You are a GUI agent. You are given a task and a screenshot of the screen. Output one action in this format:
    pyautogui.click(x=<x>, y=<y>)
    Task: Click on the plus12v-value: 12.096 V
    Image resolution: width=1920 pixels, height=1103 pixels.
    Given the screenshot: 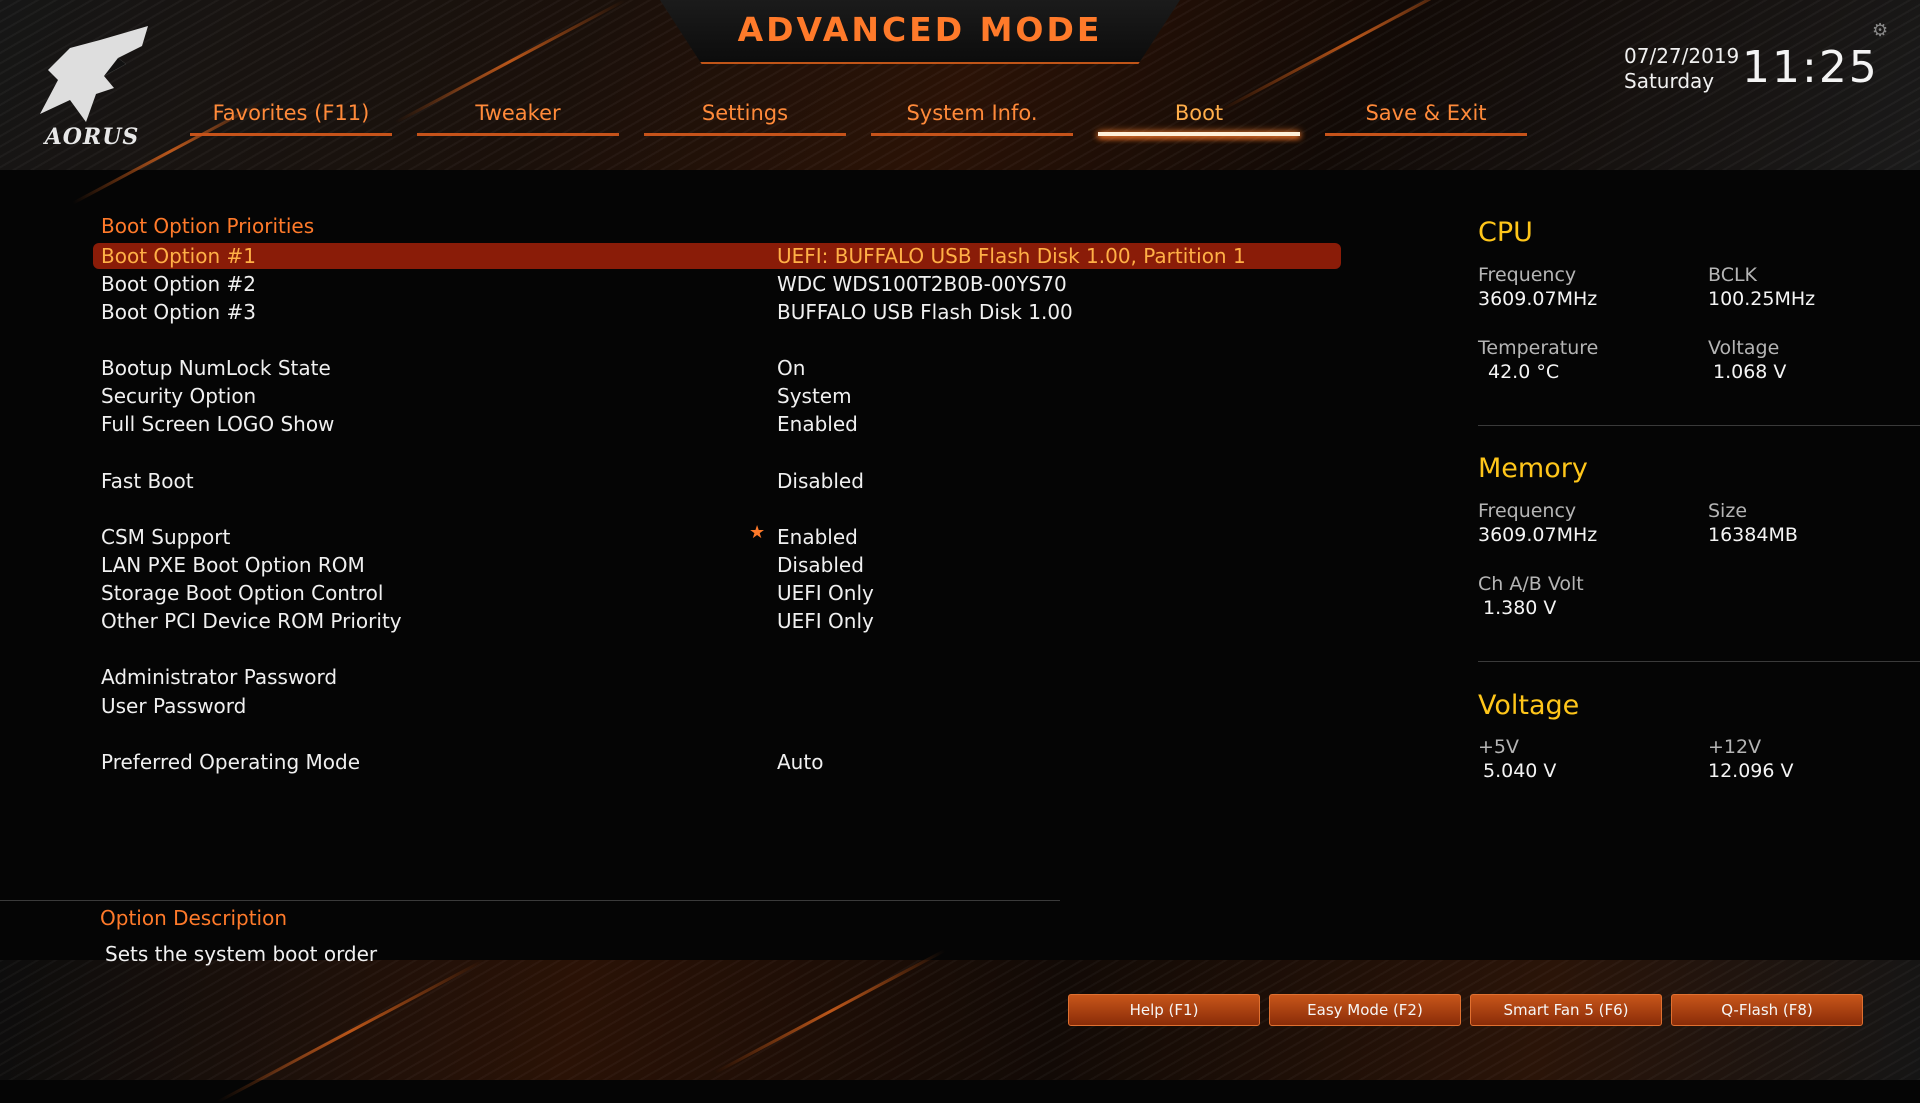 What is the action you would take?
    pyautogui.click(x=1751, y=771)
    